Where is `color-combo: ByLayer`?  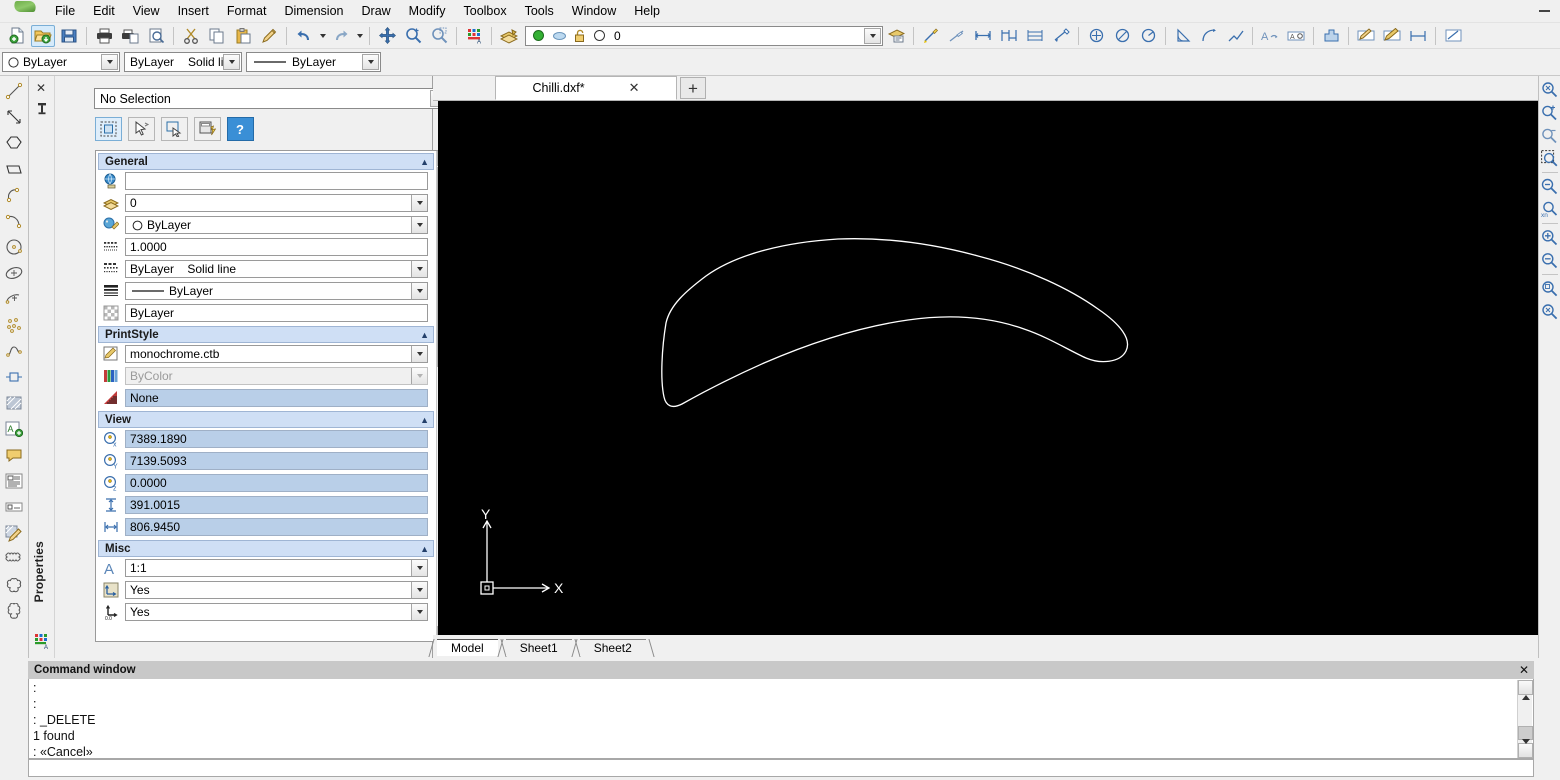 color-combo: ByLayer is located at coordinates (61, 62).